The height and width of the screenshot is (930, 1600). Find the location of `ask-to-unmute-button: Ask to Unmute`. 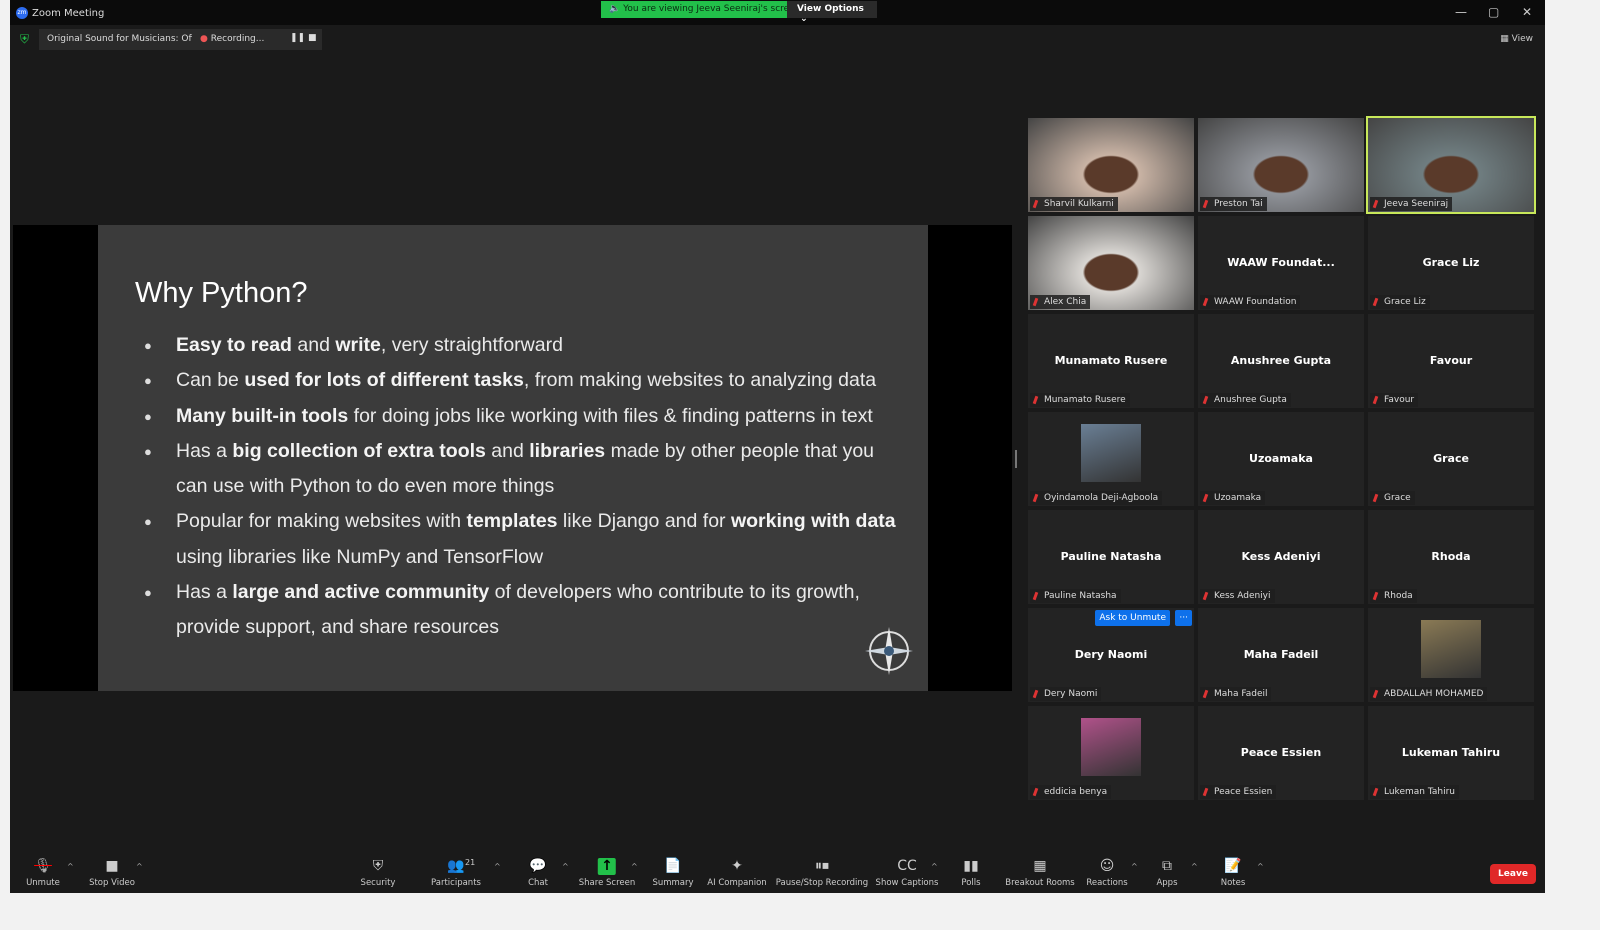

ask-to-unmute-button: Ask to Unmute is located at coordinates (1132, 618).